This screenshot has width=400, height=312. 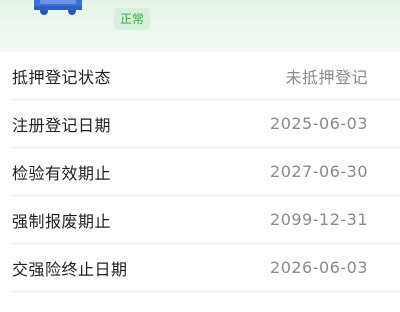 What do you see at coordinates (319, 171) in the screenshot?
I see `row-value: 2027-06-30` at bounding box center [319, 171].